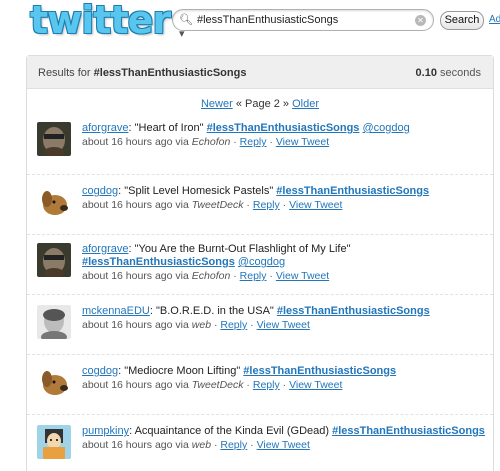  What do you see at coordinates (231, 431) in the screenshot?
I see `tweet-text: : Acquaintance of the Kinda Evil (GDead)` at bounding box center [231, 431].